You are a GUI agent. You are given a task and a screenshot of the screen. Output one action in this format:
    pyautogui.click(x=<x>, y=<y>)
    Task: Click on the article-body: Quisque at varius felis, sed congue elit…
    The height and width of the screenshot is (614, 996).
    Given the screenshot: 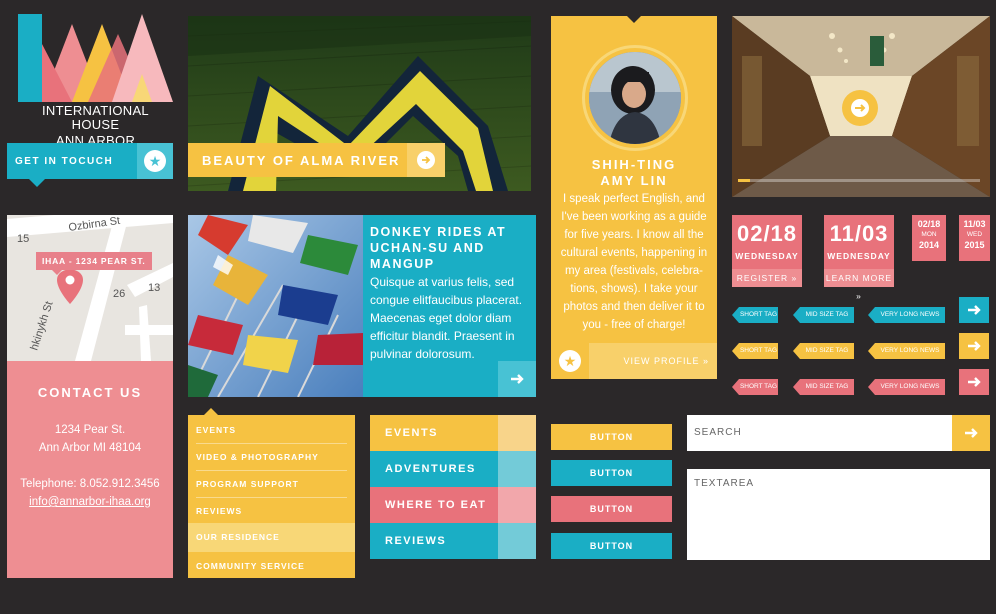 What is the action you would take?
    pyautogui.click(x=446, y=318)
    